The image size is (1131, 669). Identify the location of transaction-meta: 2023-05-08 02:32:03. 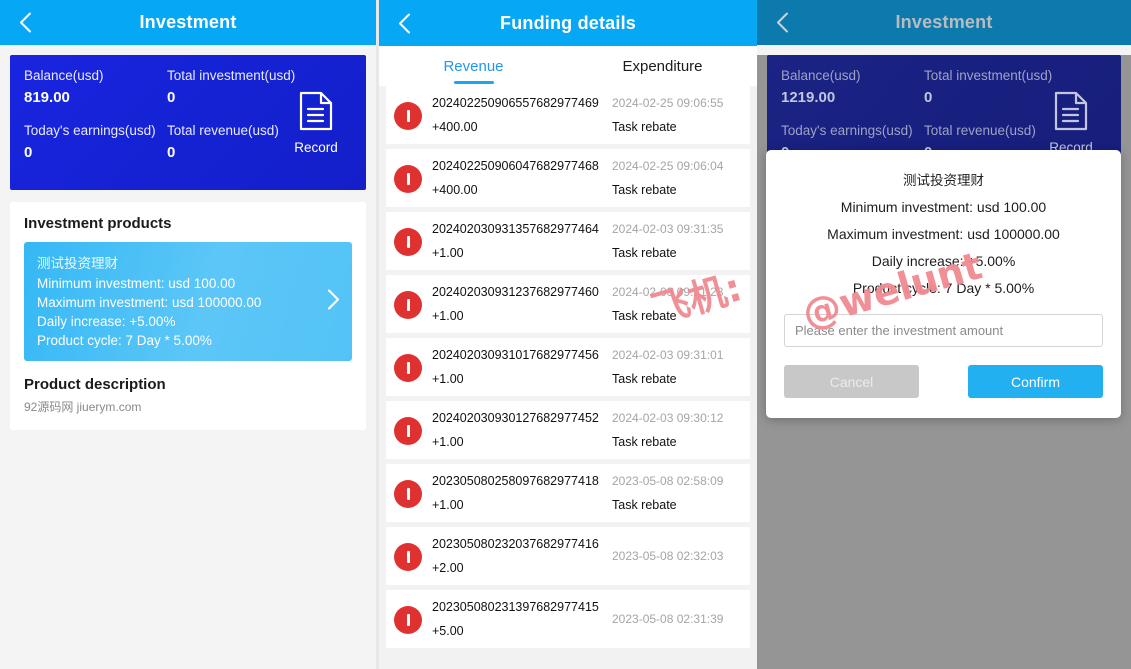
(676, 556).